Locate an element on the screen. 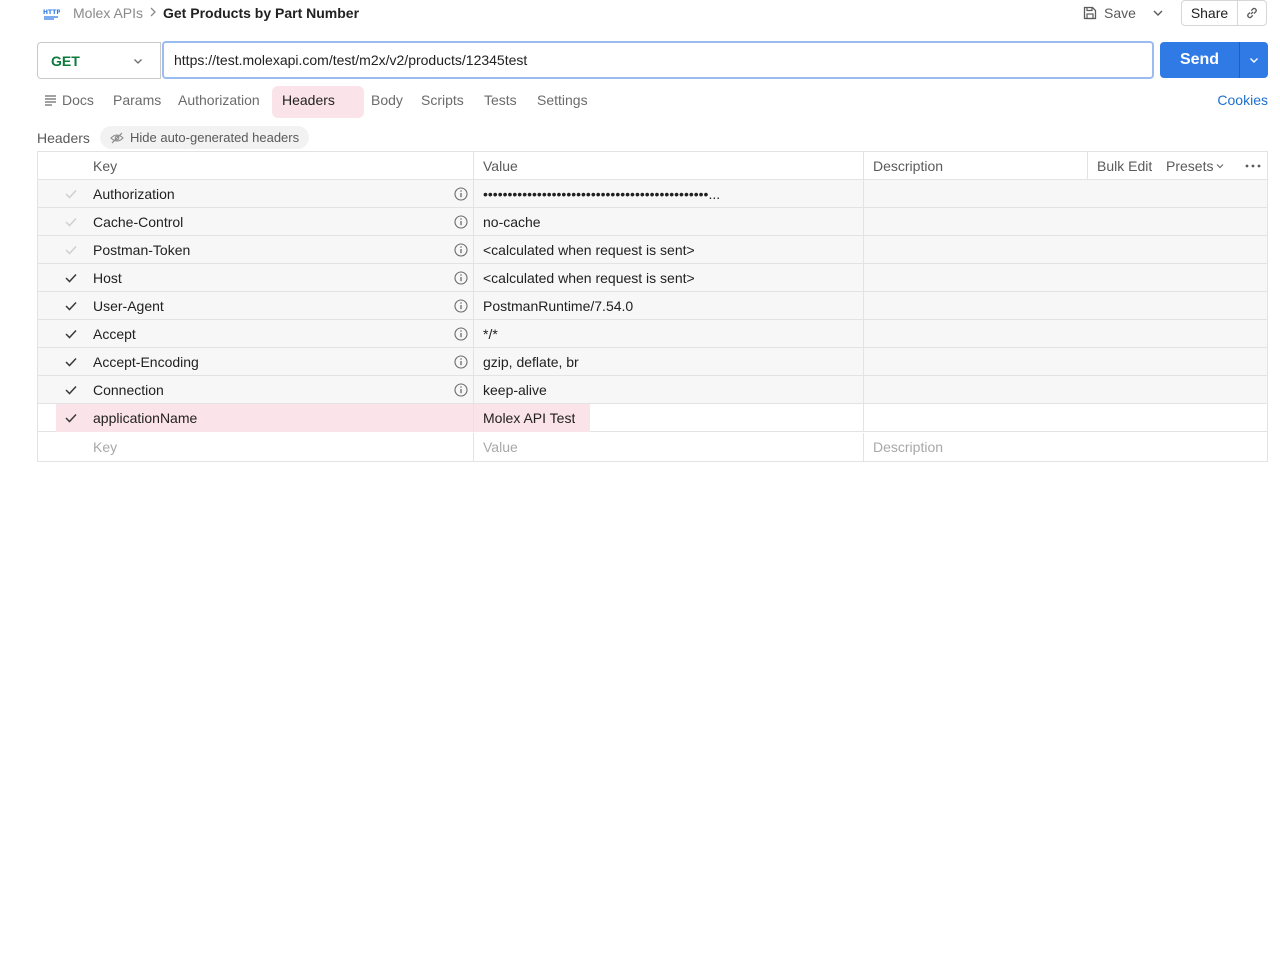 This screenshot has width=1280, height=960. tab-authorization: Authorization is located at coordinates (219, 100).